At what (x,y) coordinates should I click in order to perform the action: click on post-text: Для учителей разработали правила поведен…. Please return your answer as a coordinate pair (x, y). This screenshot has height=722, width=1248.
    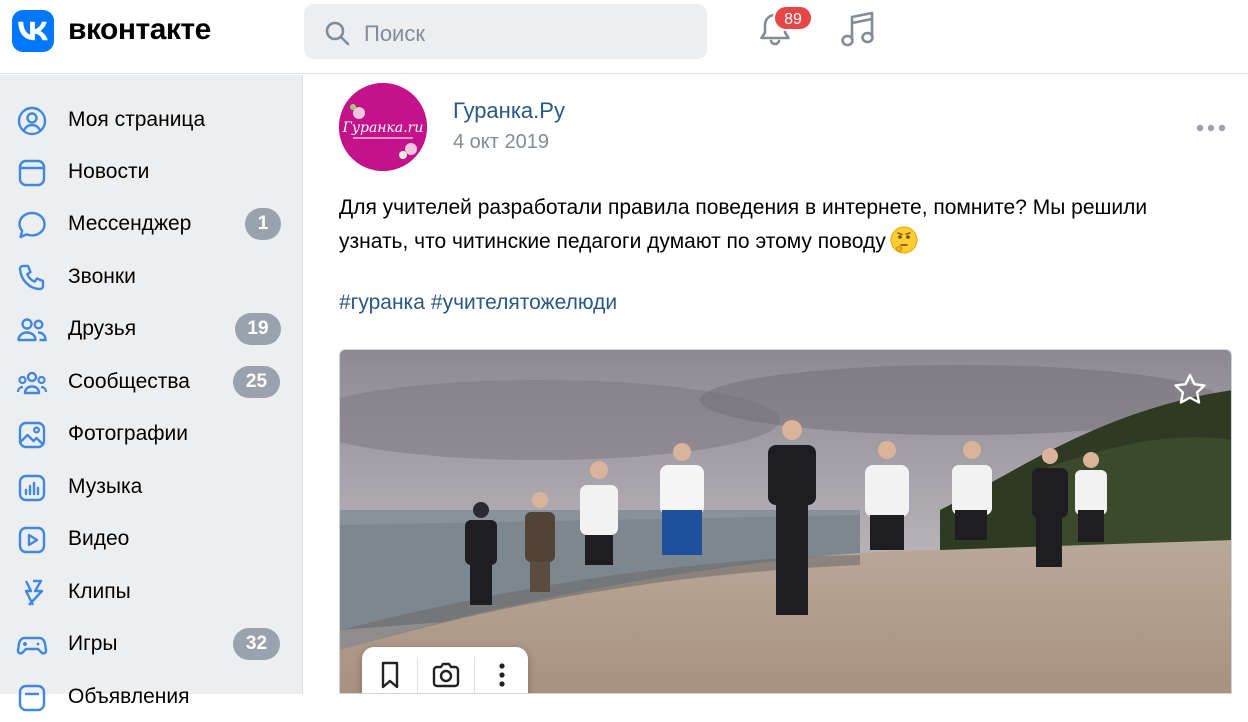
    Looking at the image, I should click on (789, 225).